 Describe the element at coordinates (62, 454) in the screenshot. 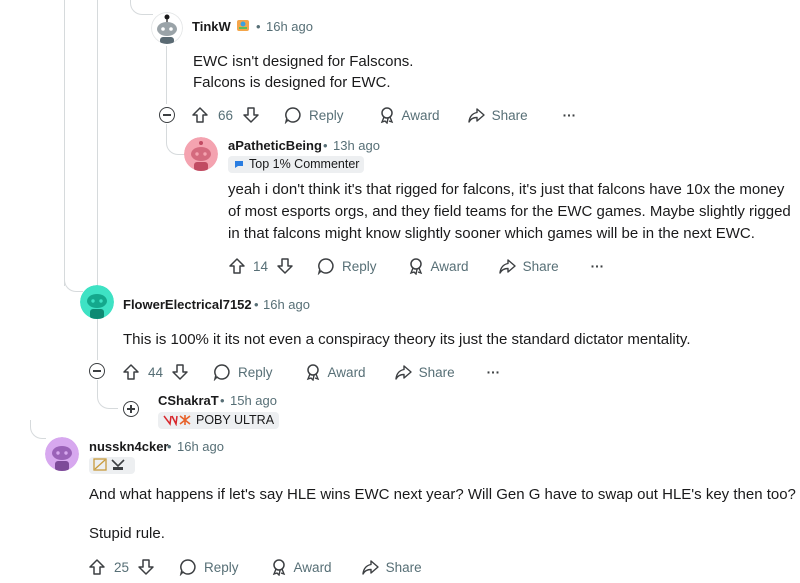

I see `avatar-nuss` at that location.